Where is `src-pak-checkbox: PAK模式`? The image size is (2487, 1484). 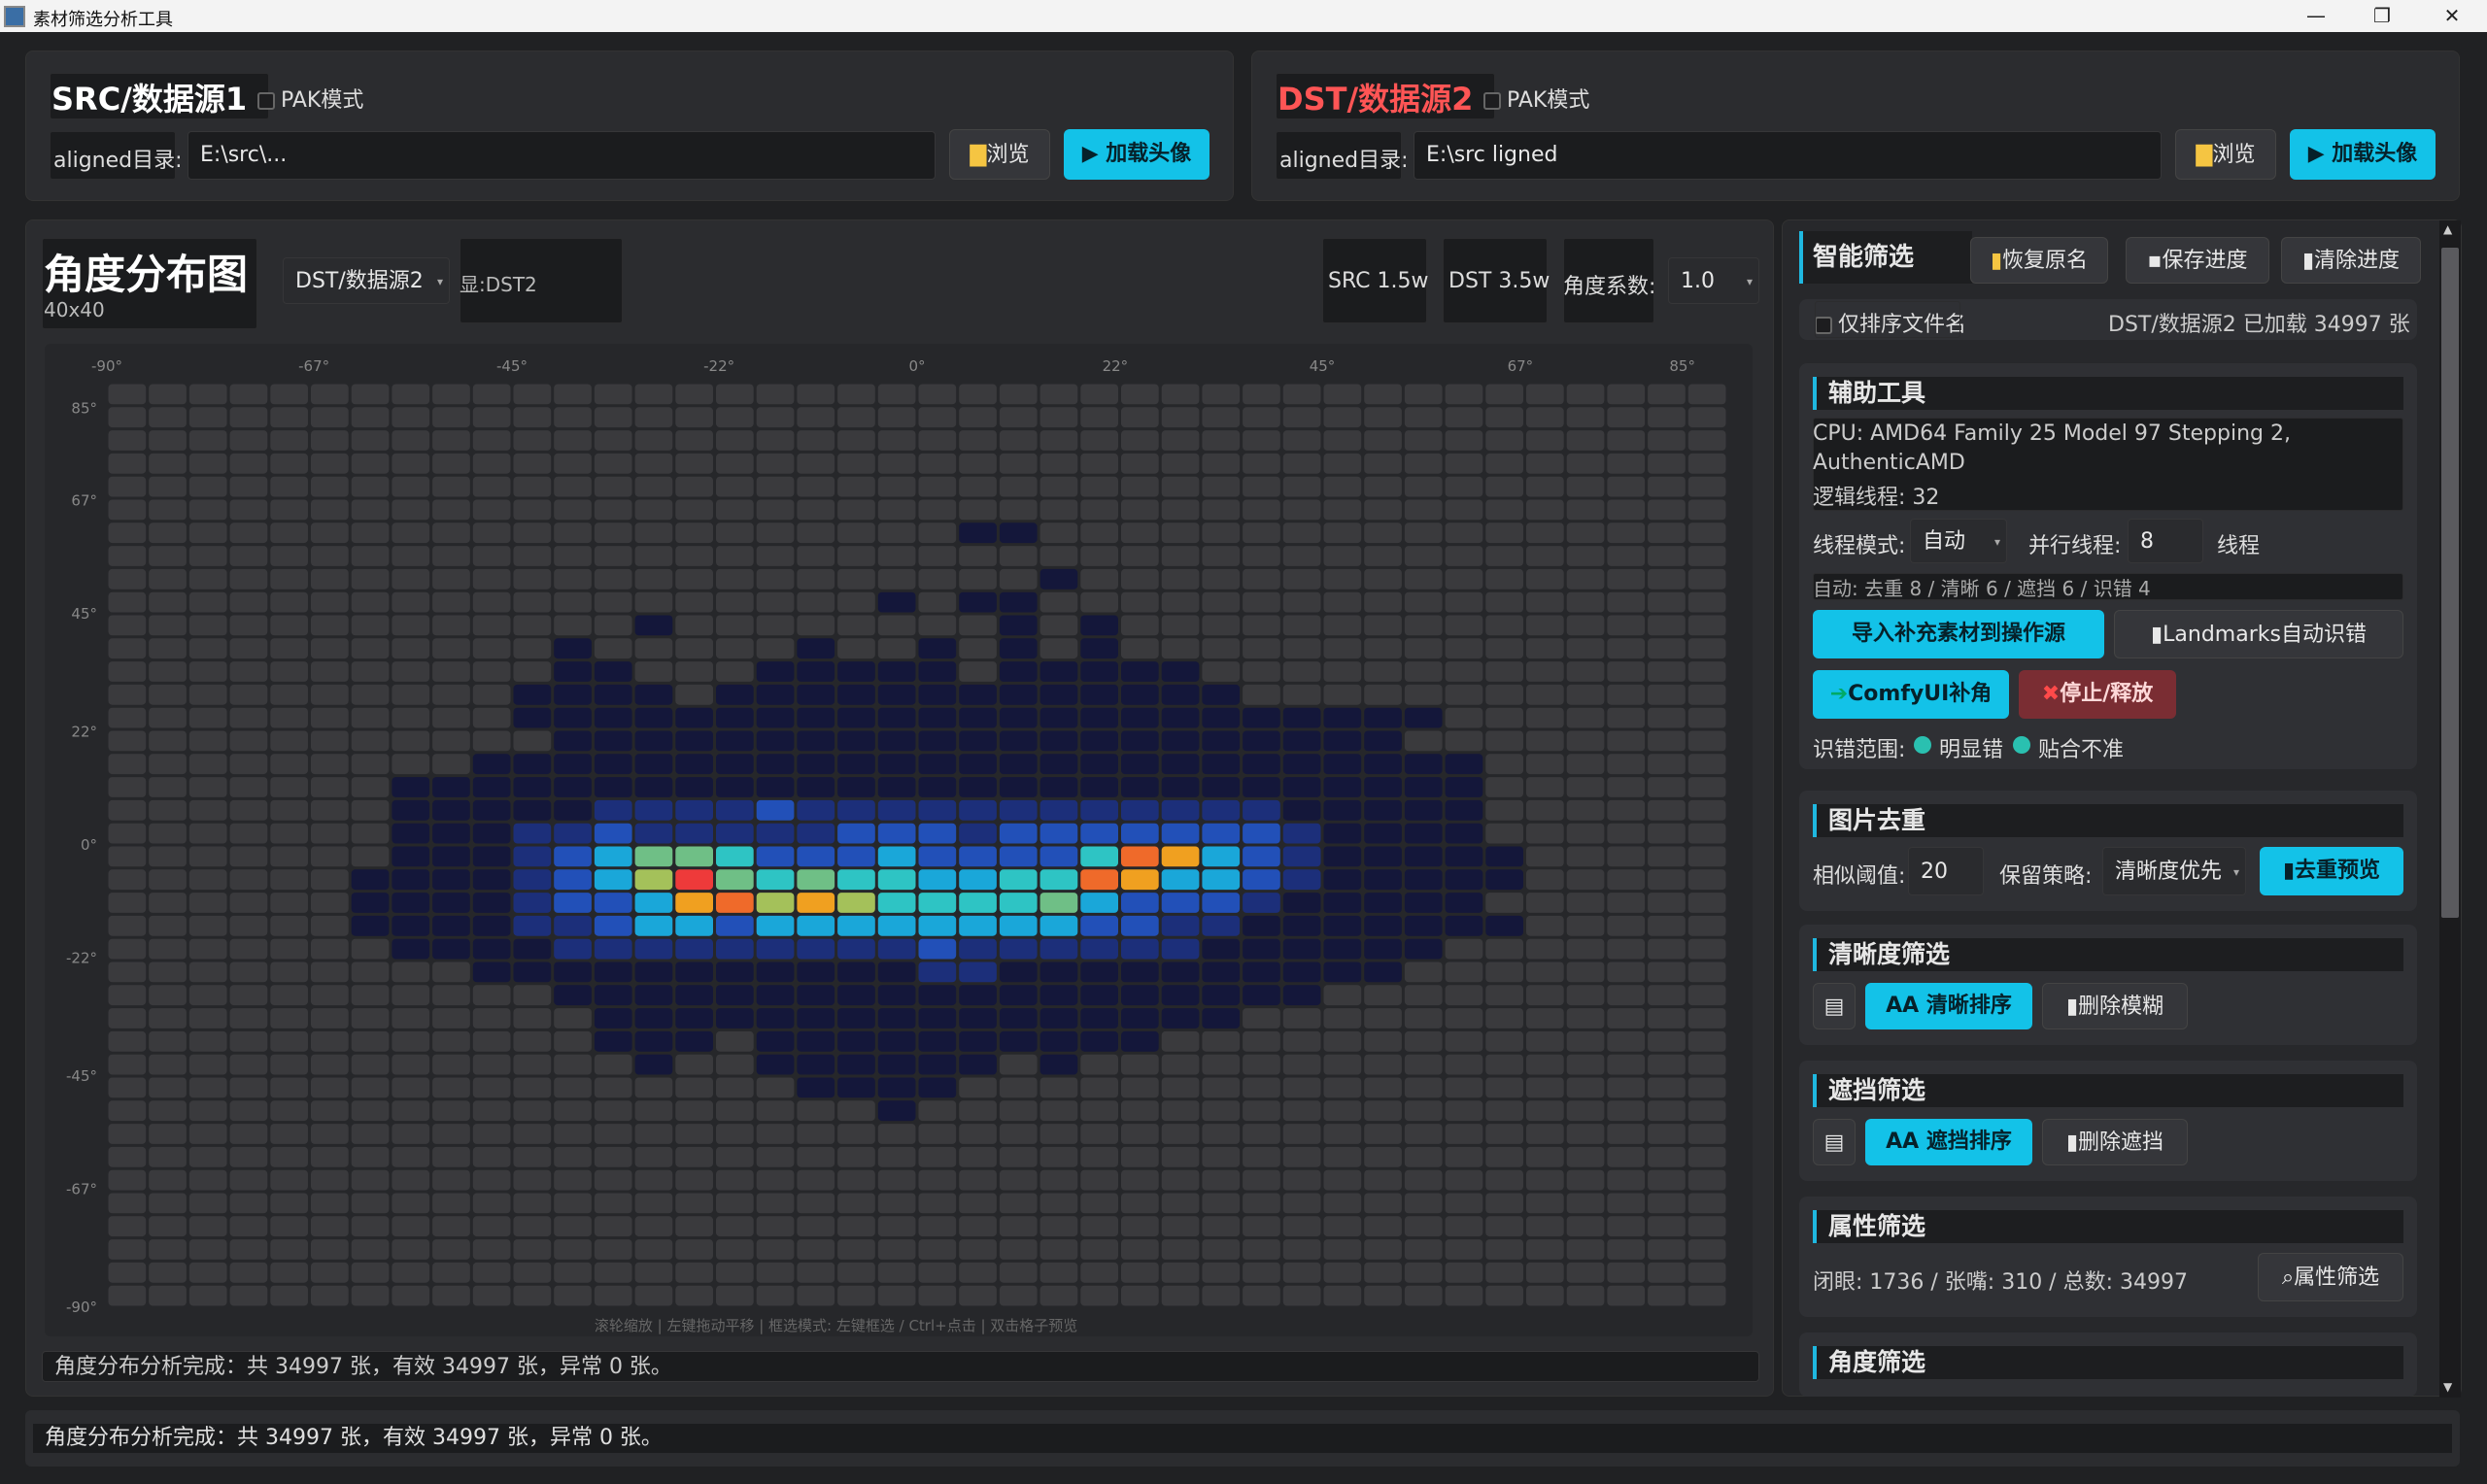
src-pak-checkbox: PAK模式 is located at coordinates (310, 98).